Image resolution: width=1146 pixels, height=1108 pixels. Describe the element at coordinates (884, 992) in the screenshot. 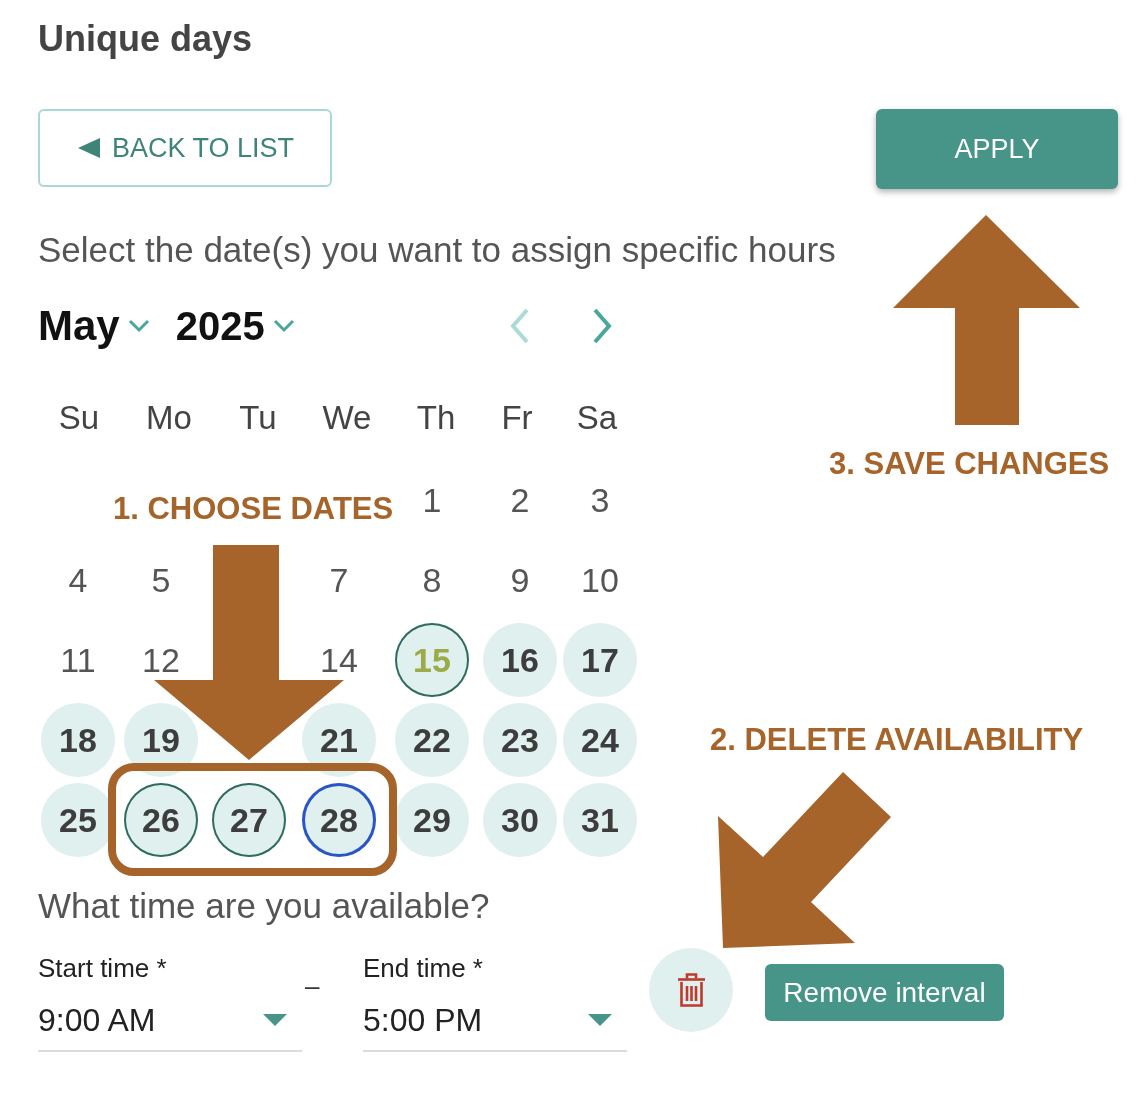

I see `remove-interval-button: Remove interval` at that location.